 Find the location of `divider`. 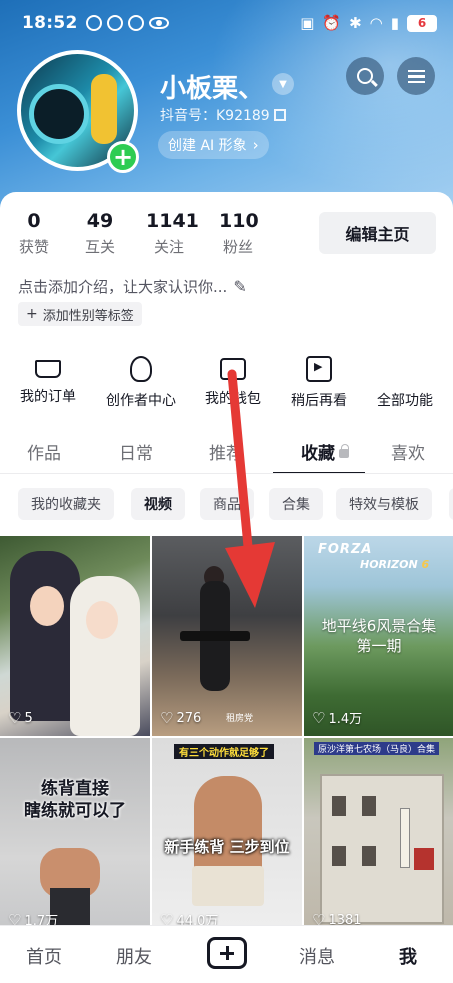

divider is located at coordinates (226, 473).